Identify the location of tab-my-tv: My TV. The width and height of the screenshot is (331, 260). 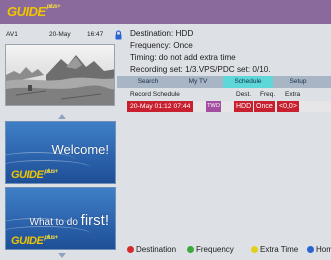
(198, 82).